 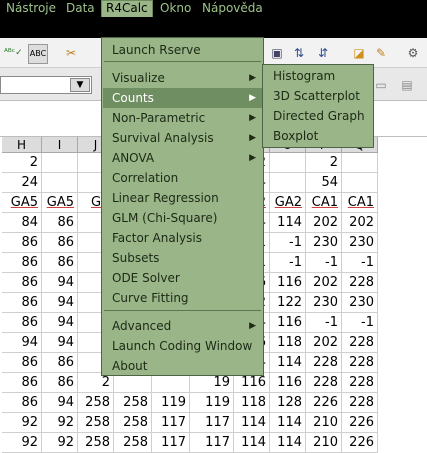 What do you see at coordinates (318, 96) in the screenshot?
I see `submenu-3d-scatterplot: 3D Scatterplot` at bounding box center [318, 96].